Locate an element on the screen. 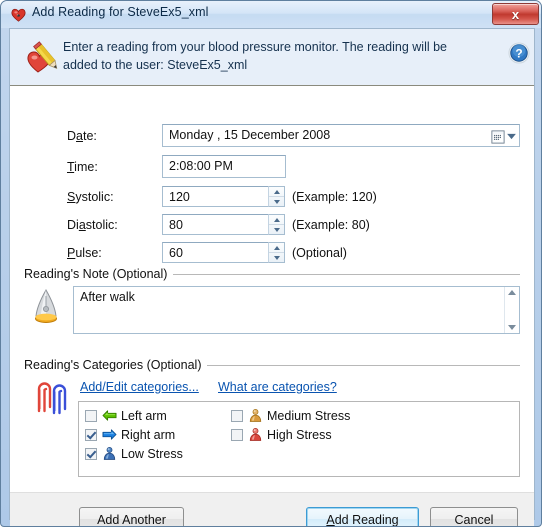 This screenshot has height=527, width=542. orange-person-icon is located at coordinates (255, 415).